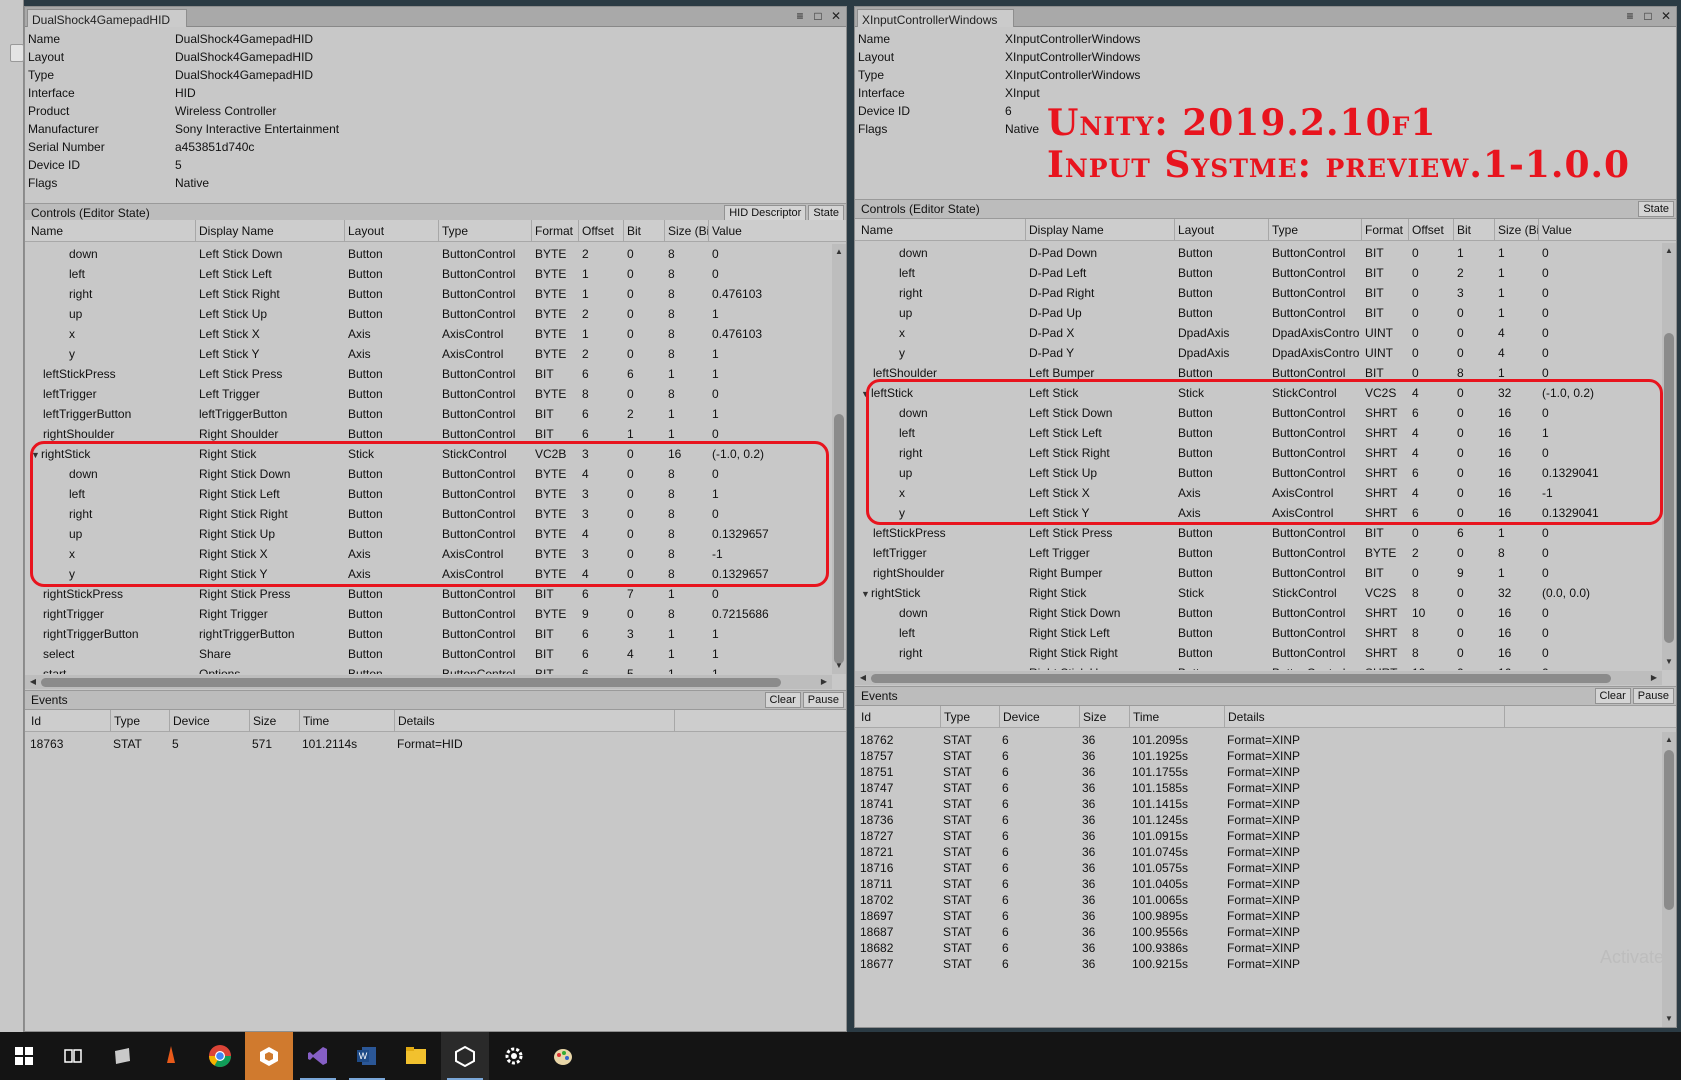 The image size is (1681, 1080). Describe the element at coordinates (17, 53) in the screenshot. I see `backdrop-button` at that location.